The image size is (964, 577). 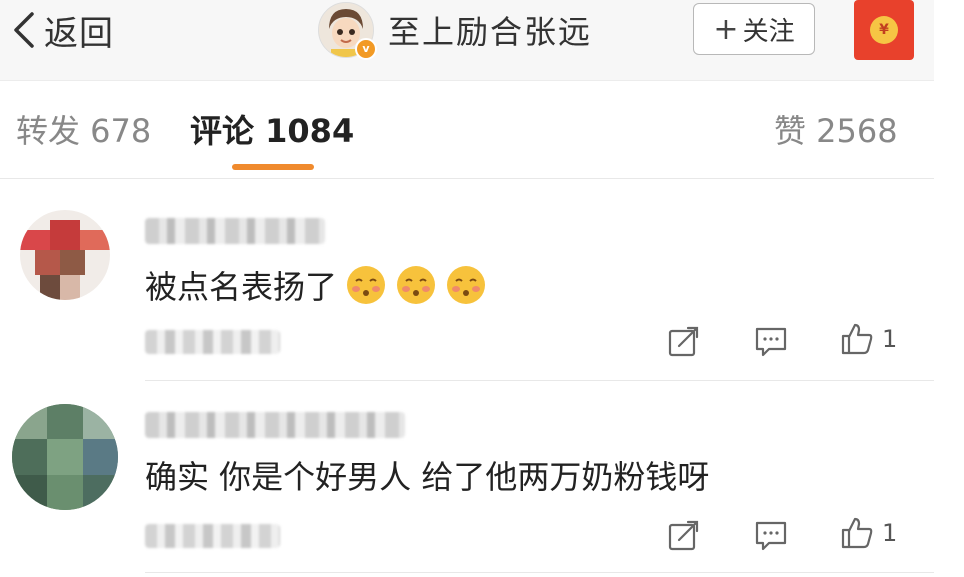 What do you see at coordinates (366, 49) in the screenshot?
I see `verified-badge-icon: v` at bounding box center [366, 49].